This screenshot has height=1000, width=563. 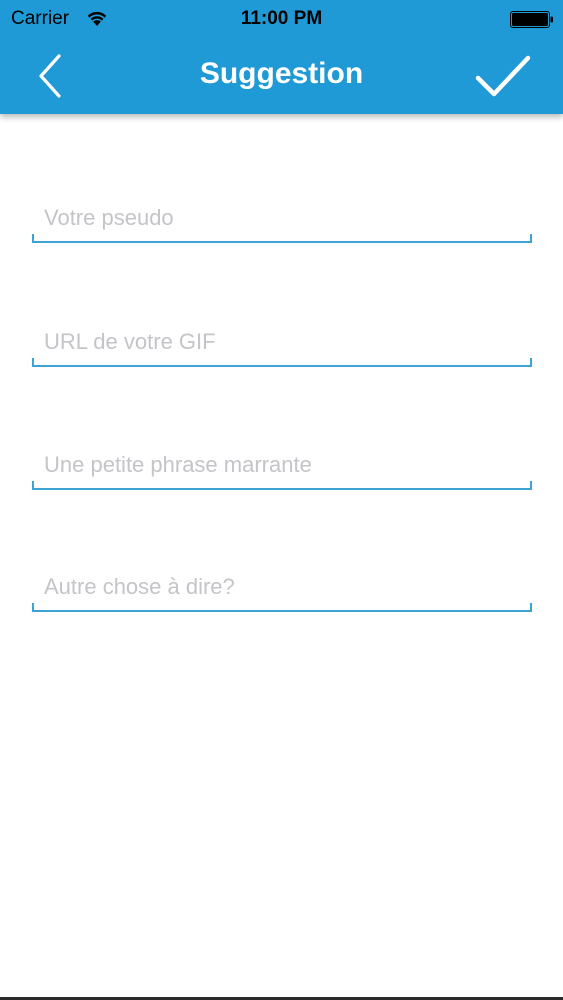 I want to click on checkmark-icon, so click(x=503, y=80).